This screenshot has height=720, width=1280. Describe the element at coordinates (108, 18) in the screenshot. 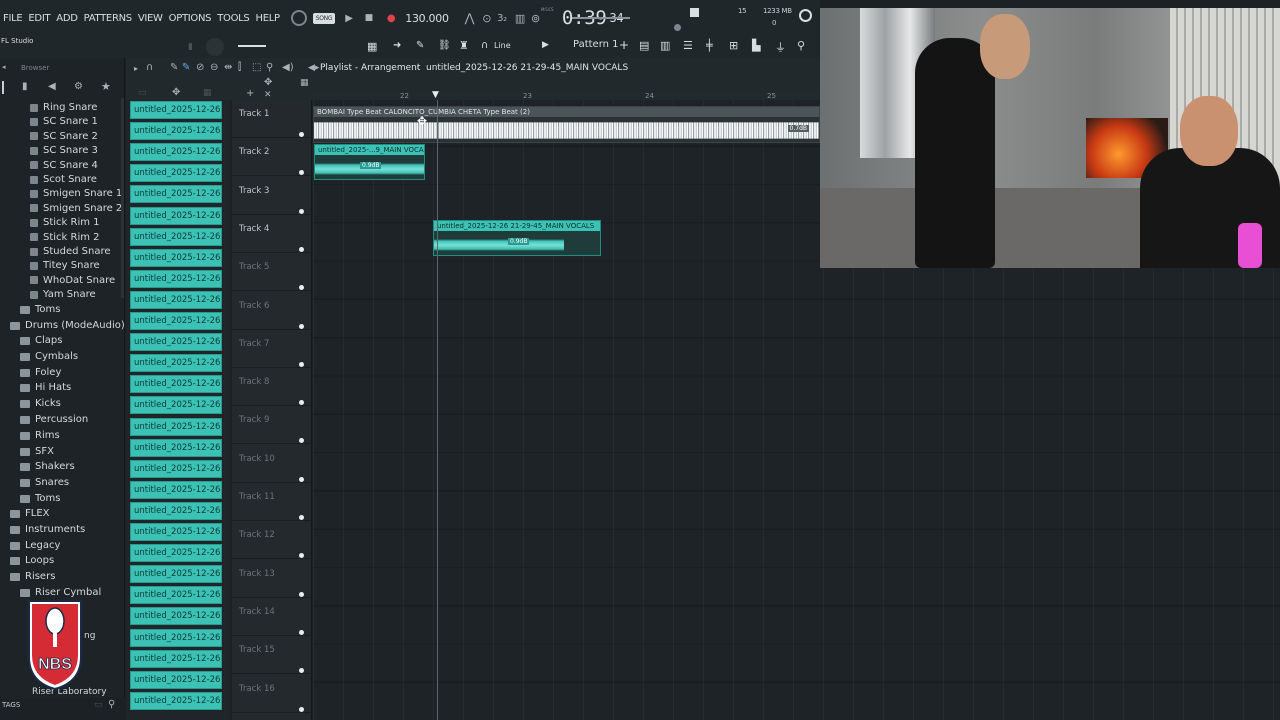

I see `menu-patterns: PATTERNS` at that location.